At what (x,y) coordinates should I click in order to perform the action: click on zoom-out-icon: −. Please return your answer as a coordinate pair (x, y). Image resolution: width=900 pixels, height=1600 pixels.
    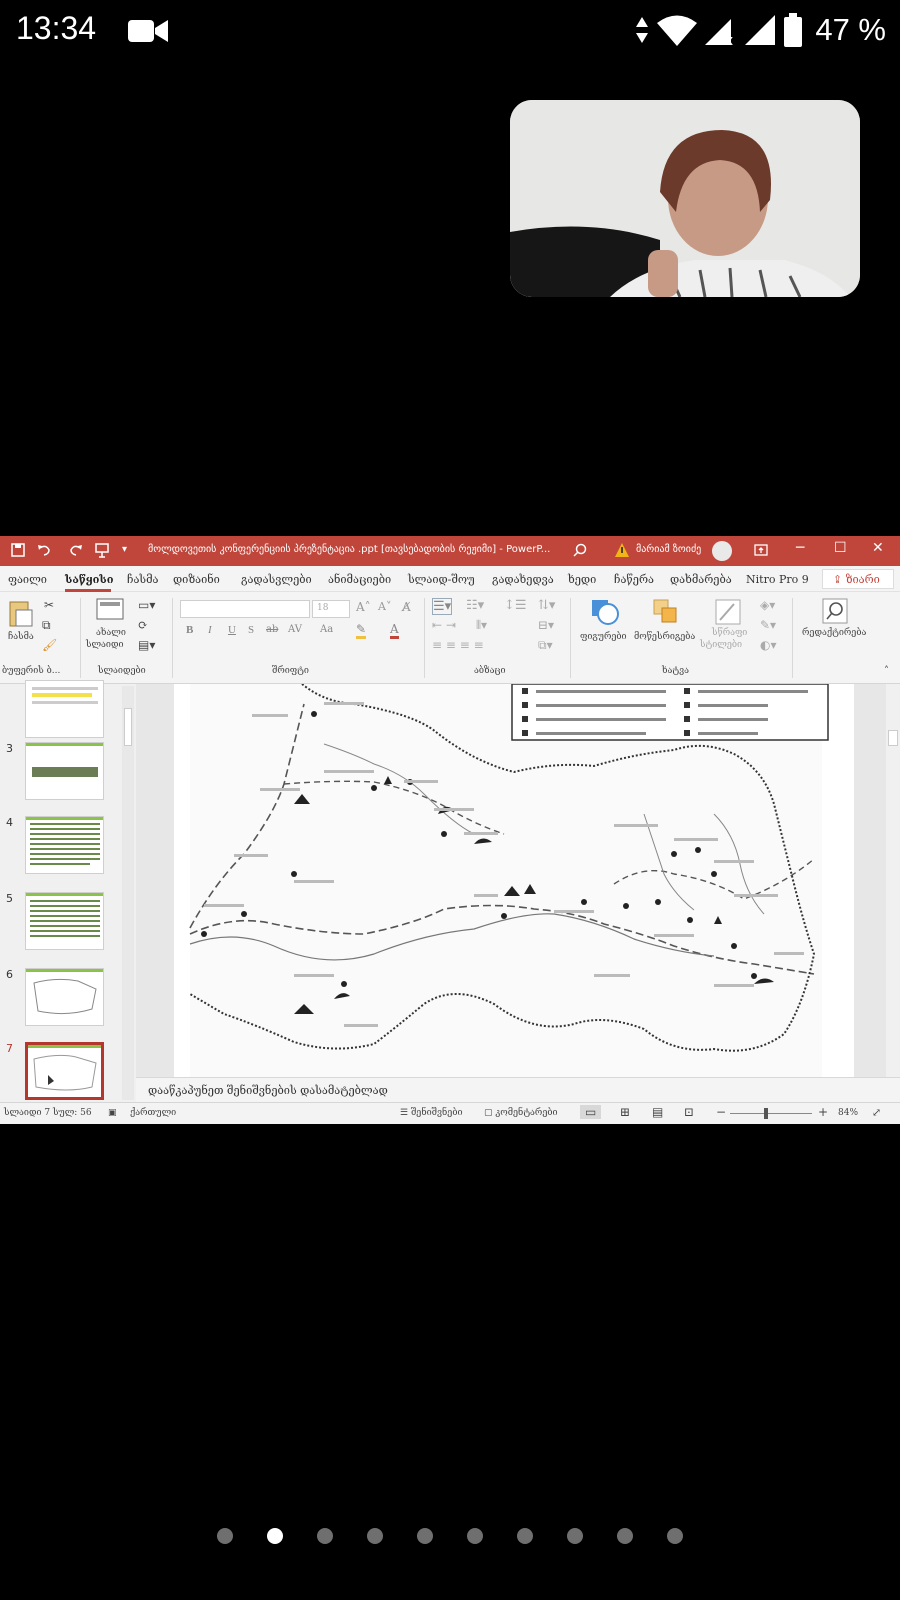
    Looking at the image, I should click on (721, 1112).